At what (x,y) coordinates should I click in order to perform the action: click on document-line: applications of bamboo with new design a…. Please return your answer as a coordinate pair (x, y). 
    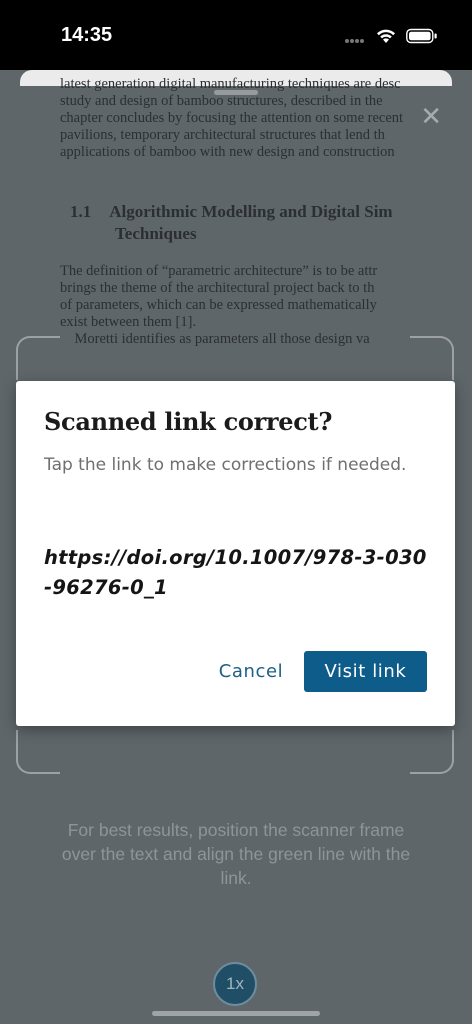
    Looking at the image, I should click on (227, 152).